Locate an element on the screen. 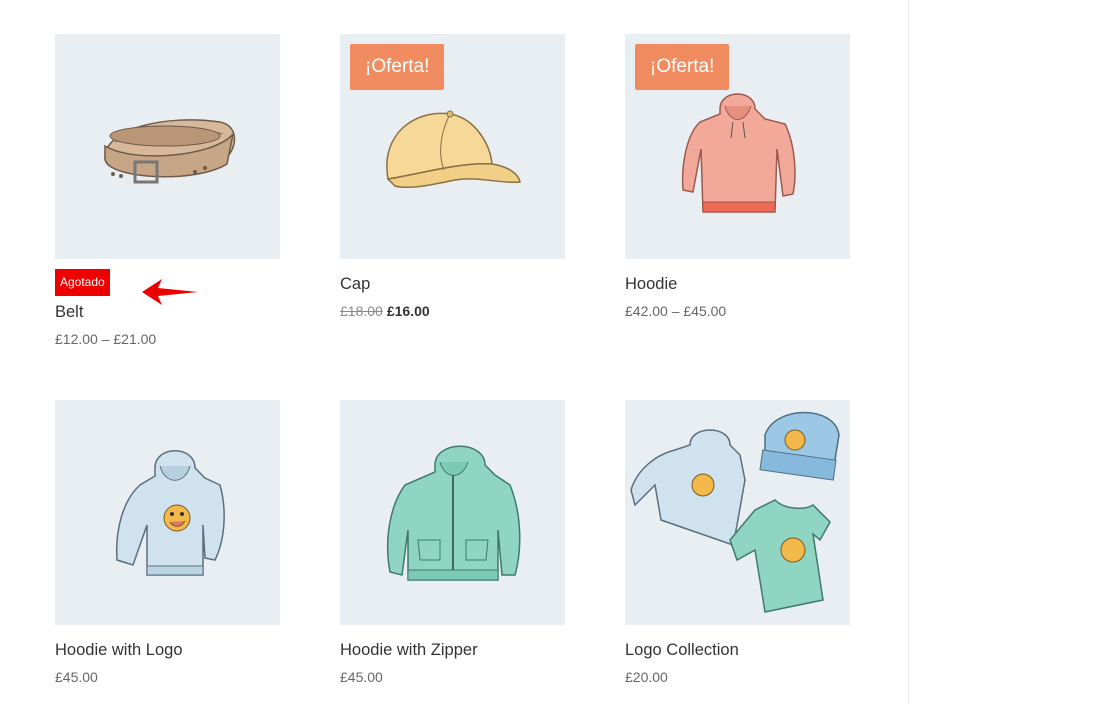 Image resolution: width=1095 pixels, height=704 pixels. product-card-hoodie-with-logo: Hoodie with Logo £45.00 is located at coordinates (167, 543).